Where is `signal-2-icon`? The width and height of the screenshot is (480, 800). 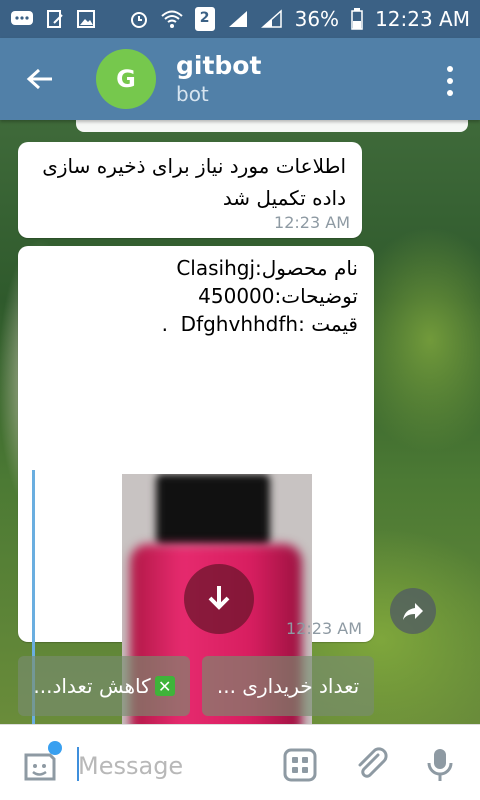
signal-2-icon is located at coordinates (271, 19).